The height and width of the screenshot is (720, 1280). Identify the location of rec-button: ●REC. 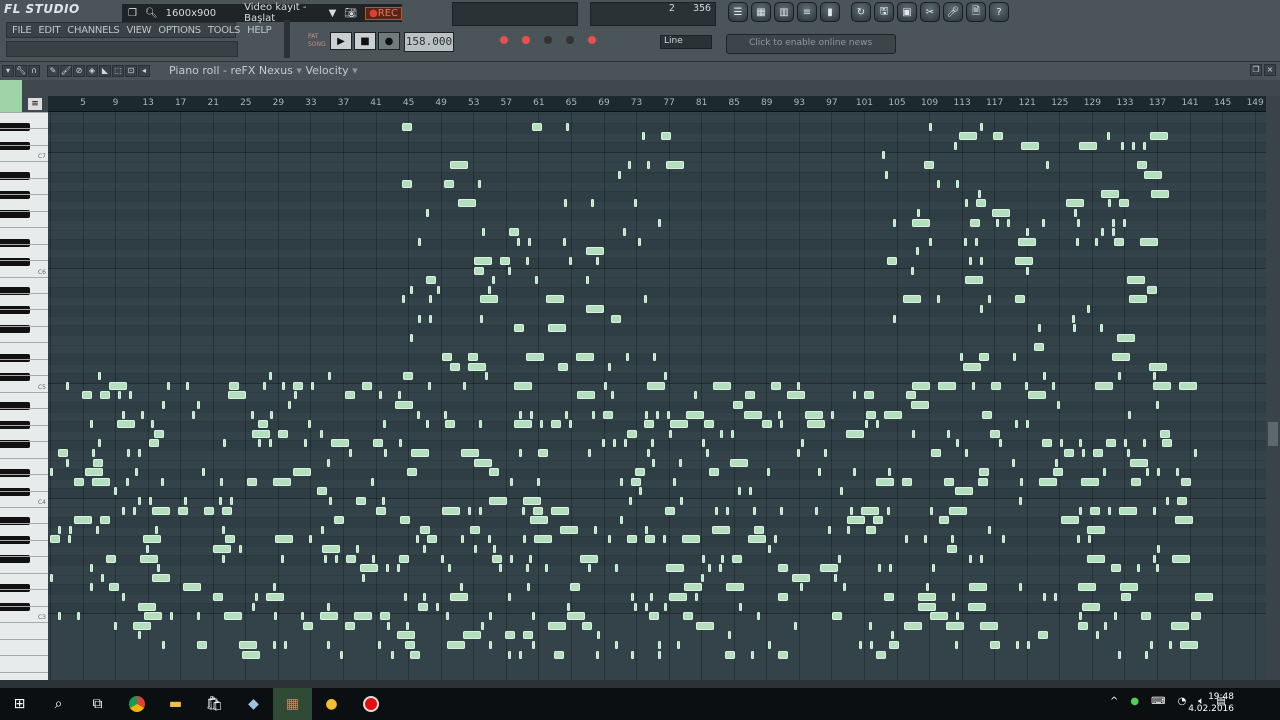
(383, 13).